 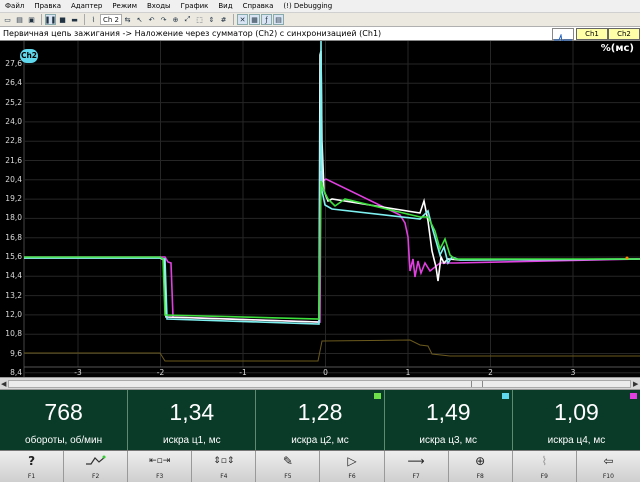 What do you see at coordinates (320, 440) in the screenshot?
I see `readout-label: искра ц2, мс` at bounding box center [320, 440].